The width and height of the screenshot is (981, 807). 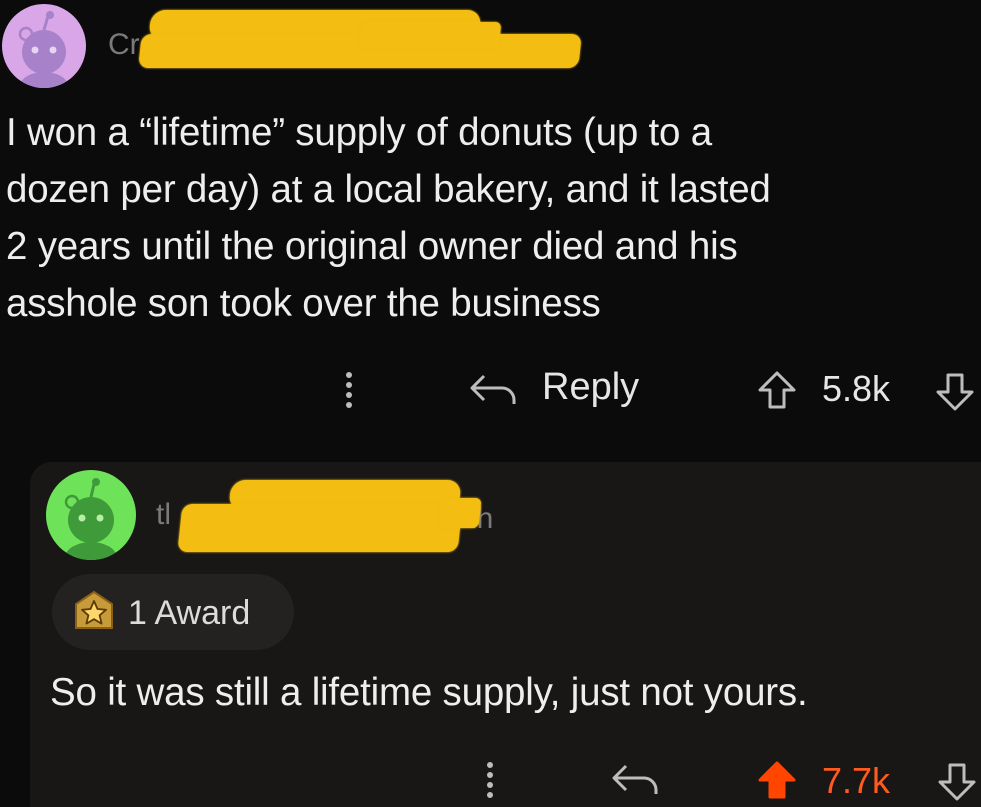 I want to click on award-star-icon, so click(x=94, y=609).